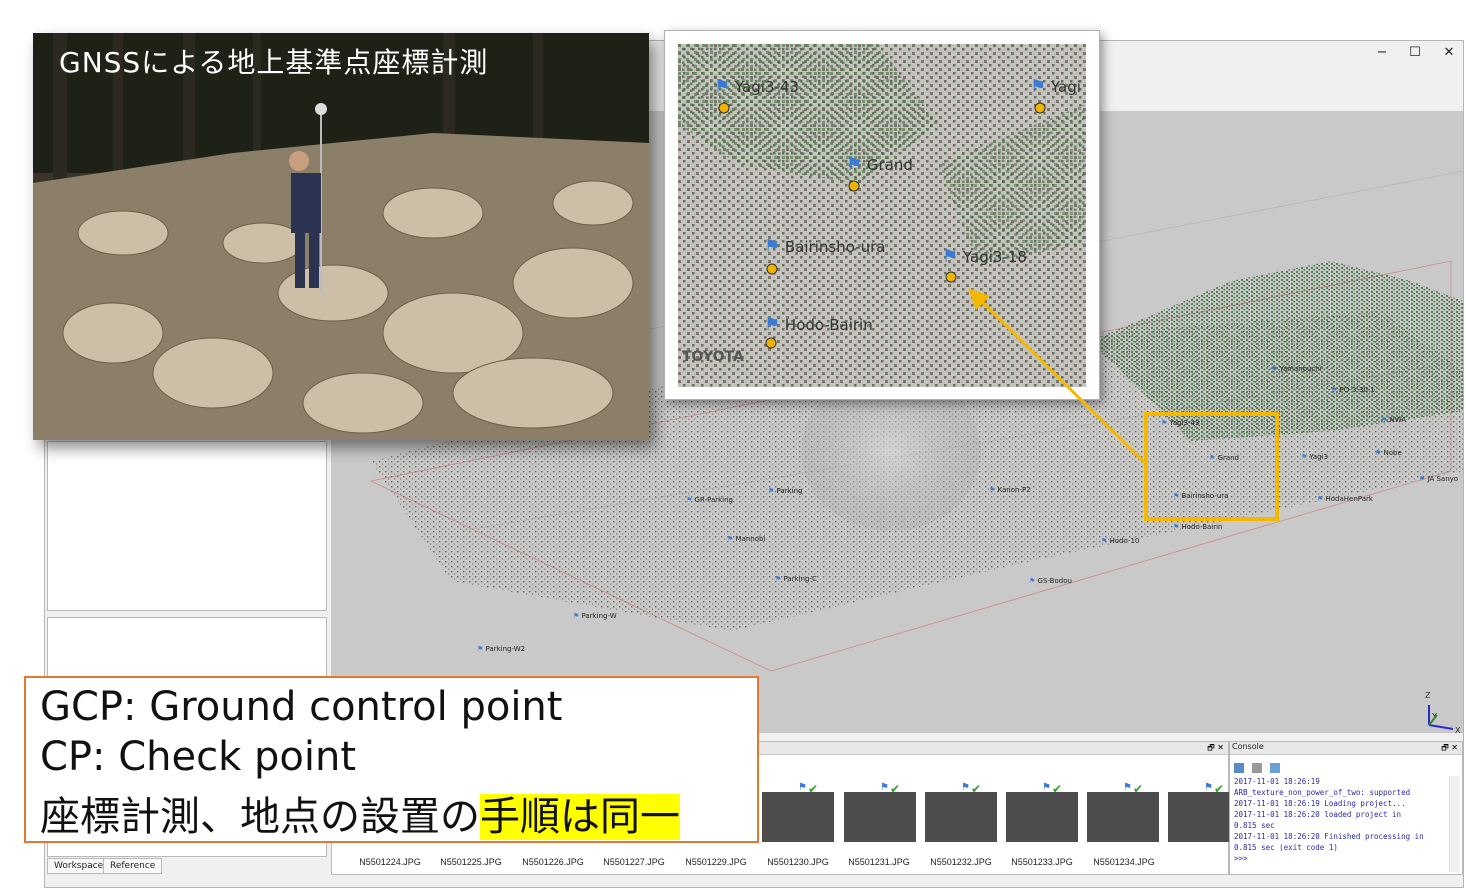 The width and height of the screenshot is (1466, 889). I want to click on gcp-marker: ⚑ Nobe, so click(1388, 453).